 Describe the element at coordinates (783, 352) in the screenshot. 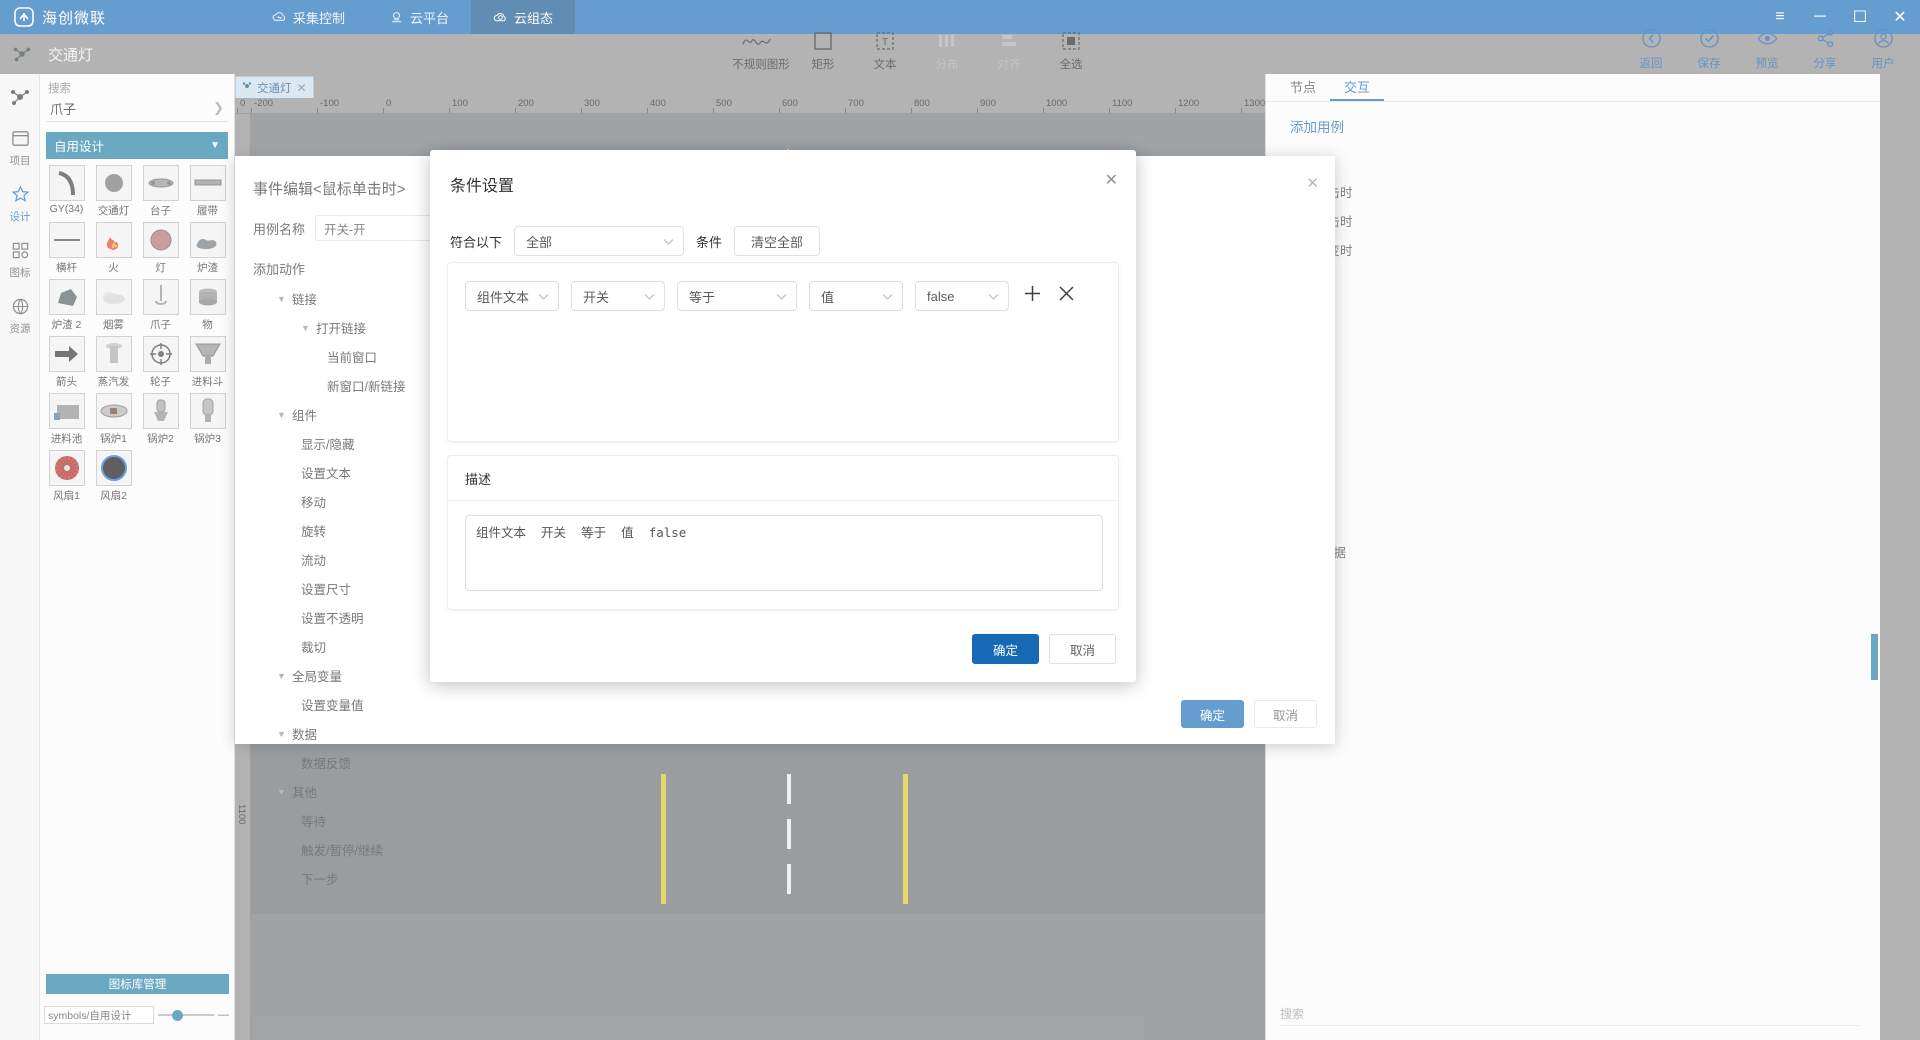

I see `conditions-card: 组件文本 开关 等于 值 false` at that location.